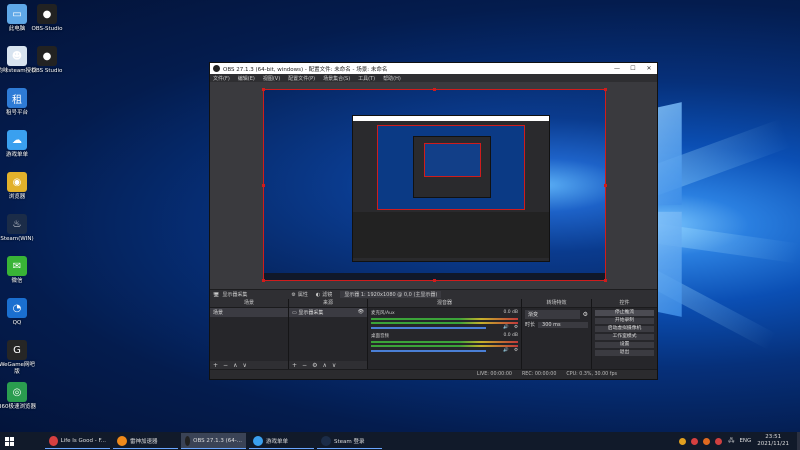 The image size is (800, 450). I want to click on desktop-icon-wechat: ✉ 微信, so click(18, 270).